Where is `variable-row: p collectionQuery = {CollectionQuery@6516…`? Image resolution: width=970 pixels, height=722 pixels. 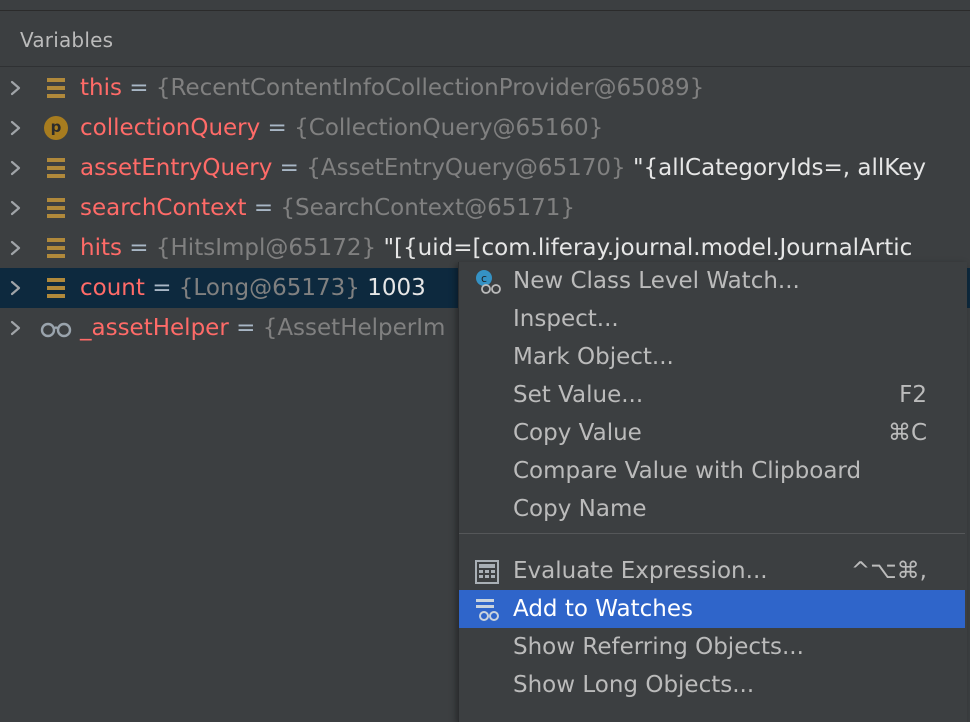
variable-row: p collectionQuery = {CollectionQuery@6516… is located at coordinates (485, 128).